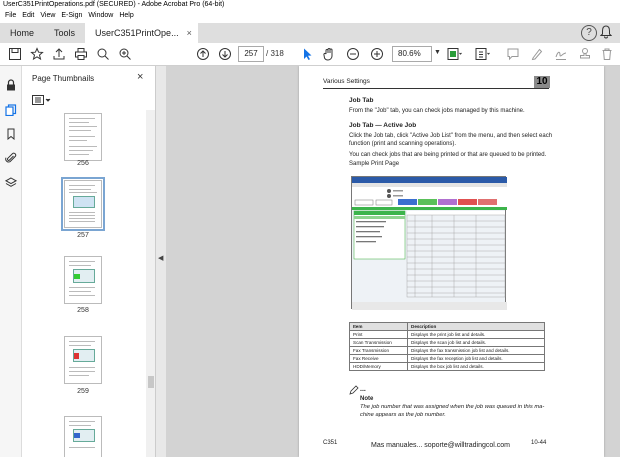  Describe the element at coordinates (42, 101) in the screenshot. I see `thumbnail-options-icon` at that location.